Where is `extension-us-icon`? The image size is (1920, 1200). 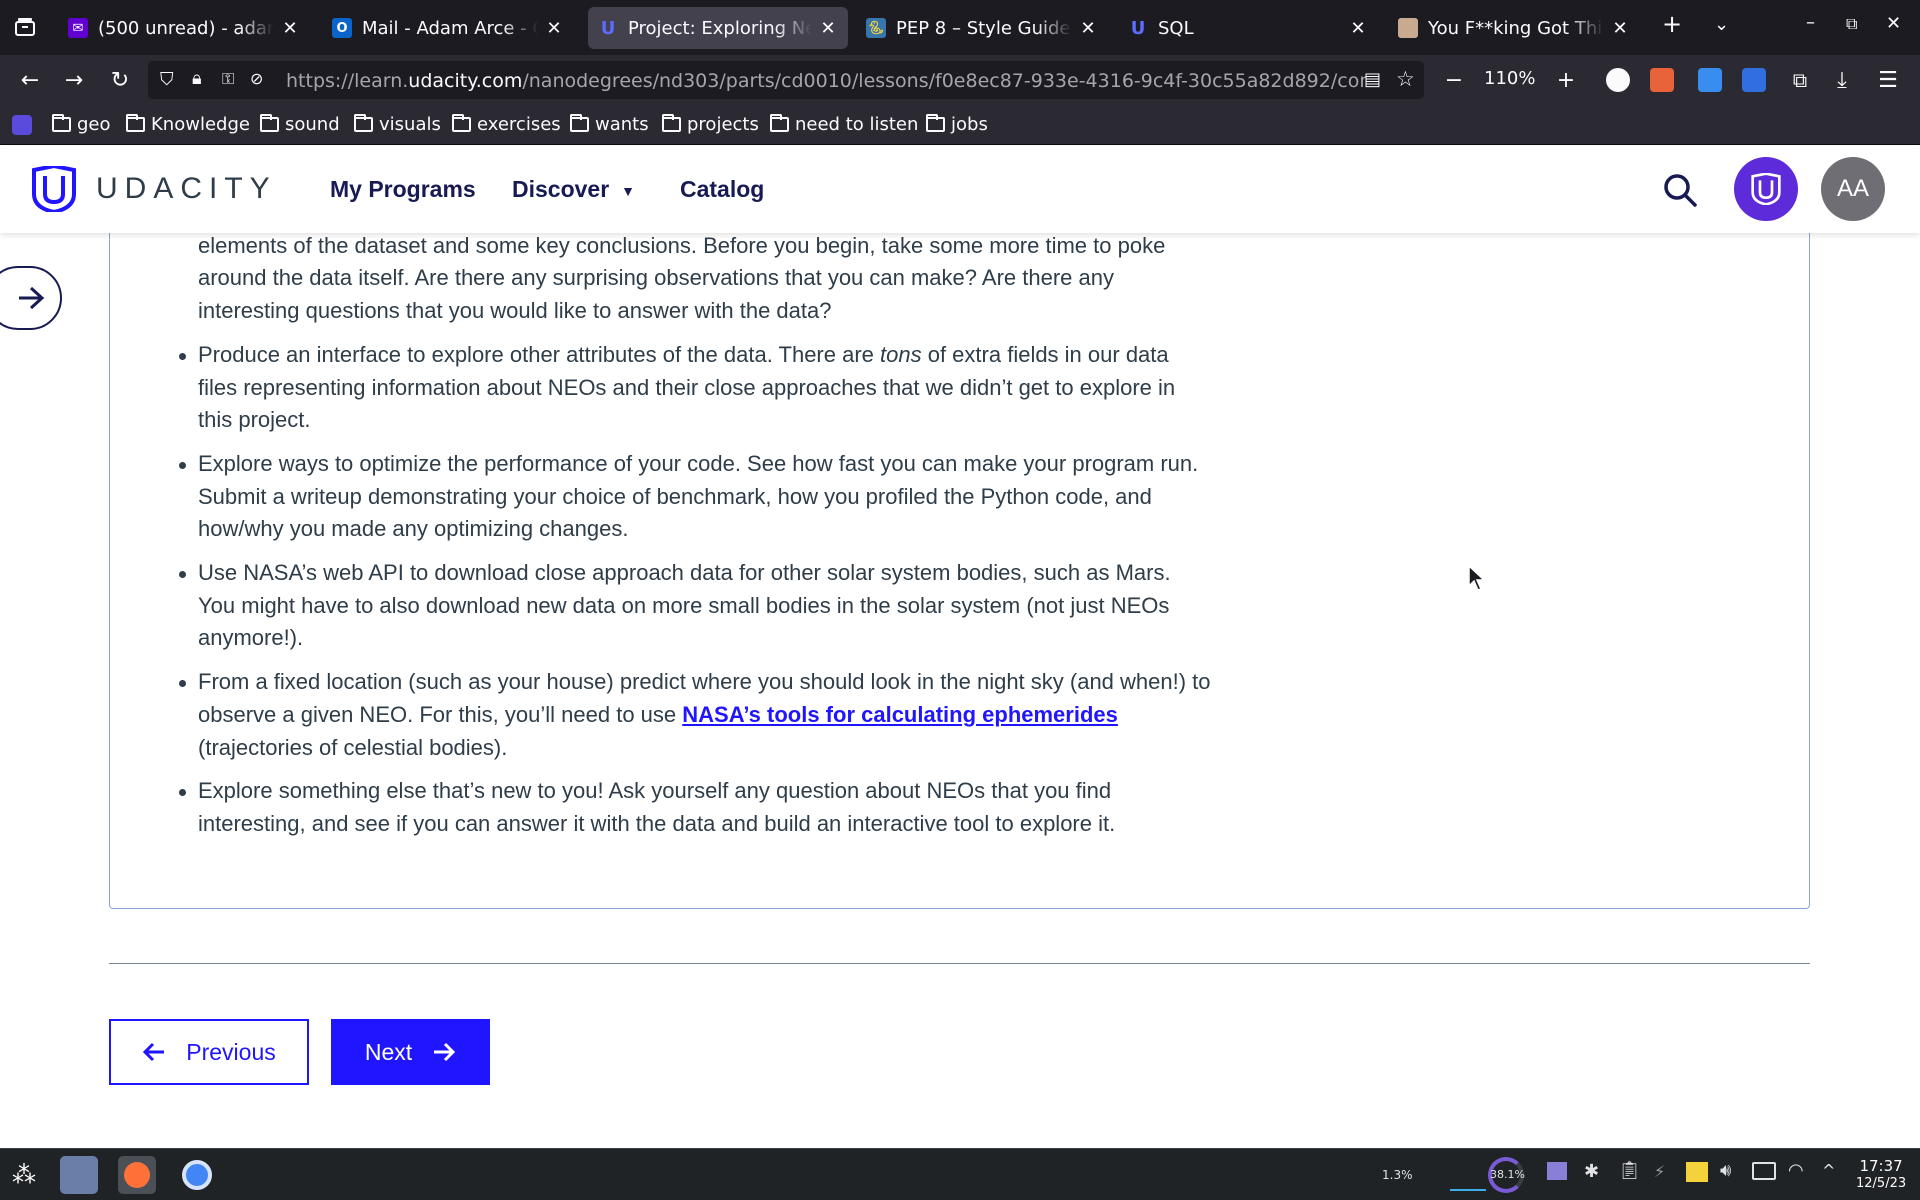
extension-us-icon is located at coordinates (1710, 80).